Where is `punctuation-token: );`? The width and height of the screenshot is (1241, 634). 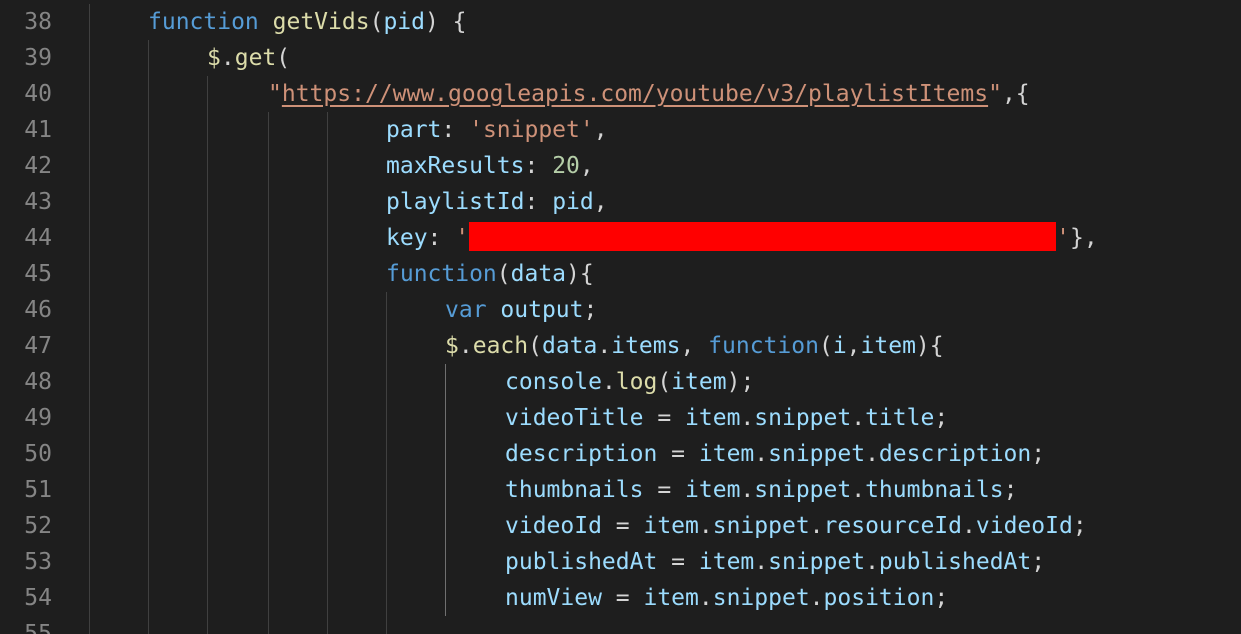 punctuation-token: ); is located at coordinates (740, 382).